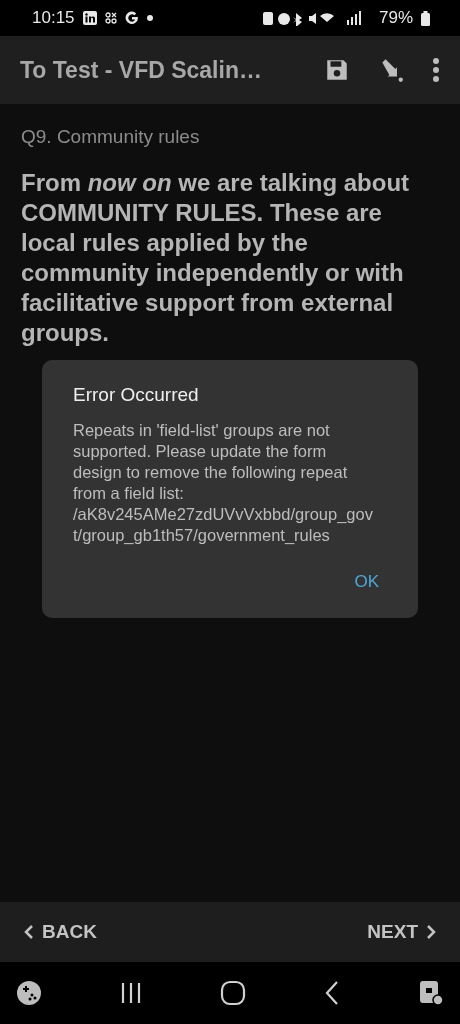 This screenshot has height=1024, width=460. Describe the element at coordinates (431, 932) in the screenshot. I see `chevron-right-icon` at that location.